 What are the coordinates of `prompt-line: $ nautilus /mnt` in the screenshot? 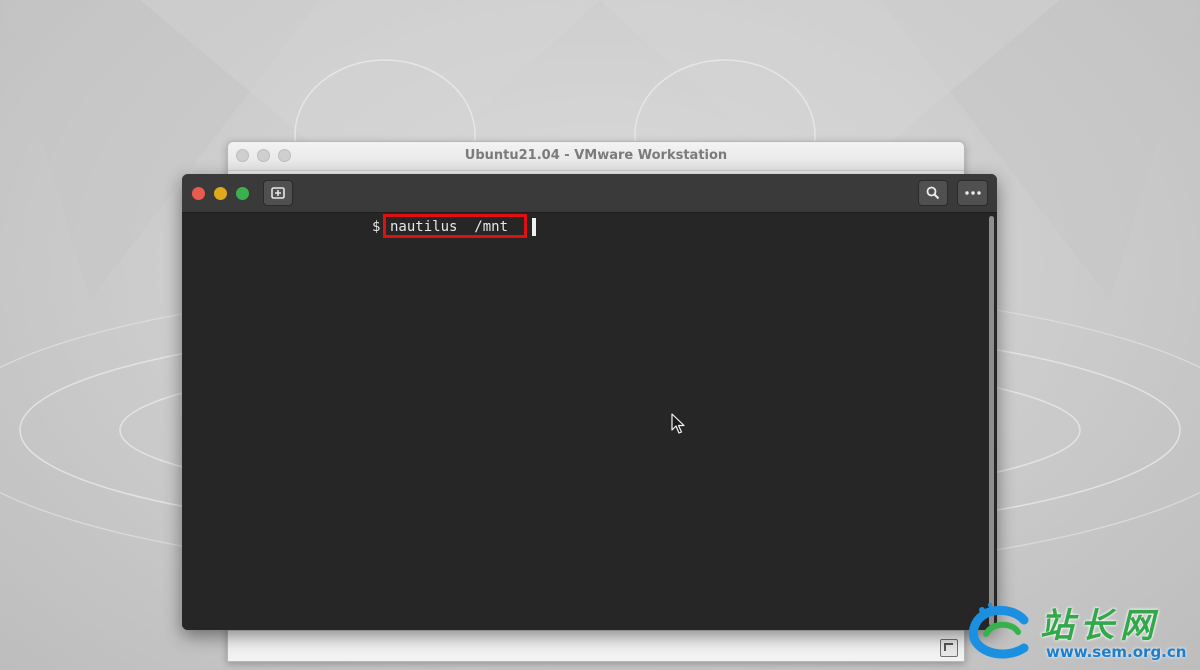 It's located at (454, 226).